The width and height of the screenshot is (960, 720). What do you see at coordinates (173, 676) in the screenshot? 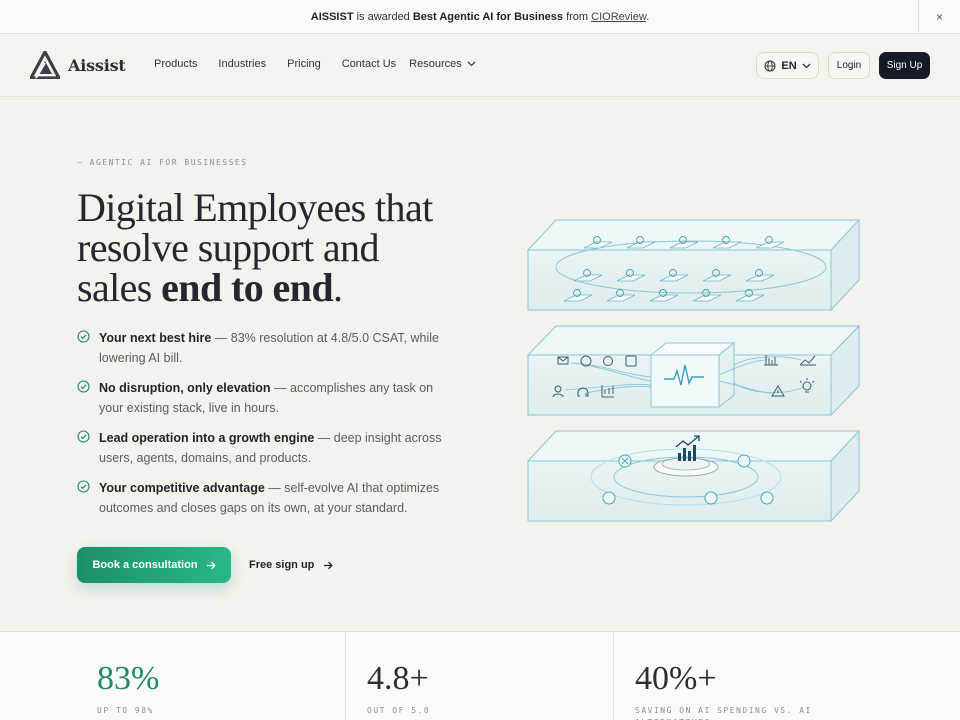
I see `stat-resolution: 83% UP TO 98%` at bounding box center [173, 676].